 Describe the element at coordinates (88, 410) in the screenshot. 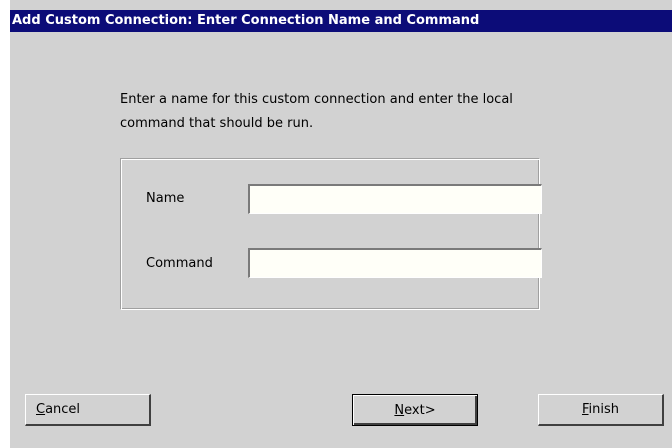

I see `cancel-button: Cancel` at that location.